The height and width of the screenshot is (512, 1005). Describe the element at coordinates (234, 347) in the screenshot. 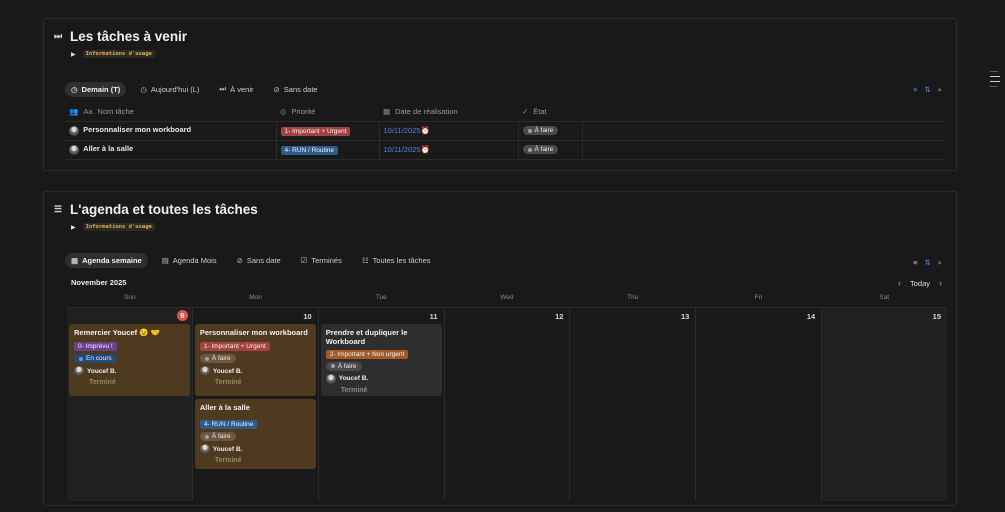

I see `priority-tag: 1- Important + Urgent` at that location.